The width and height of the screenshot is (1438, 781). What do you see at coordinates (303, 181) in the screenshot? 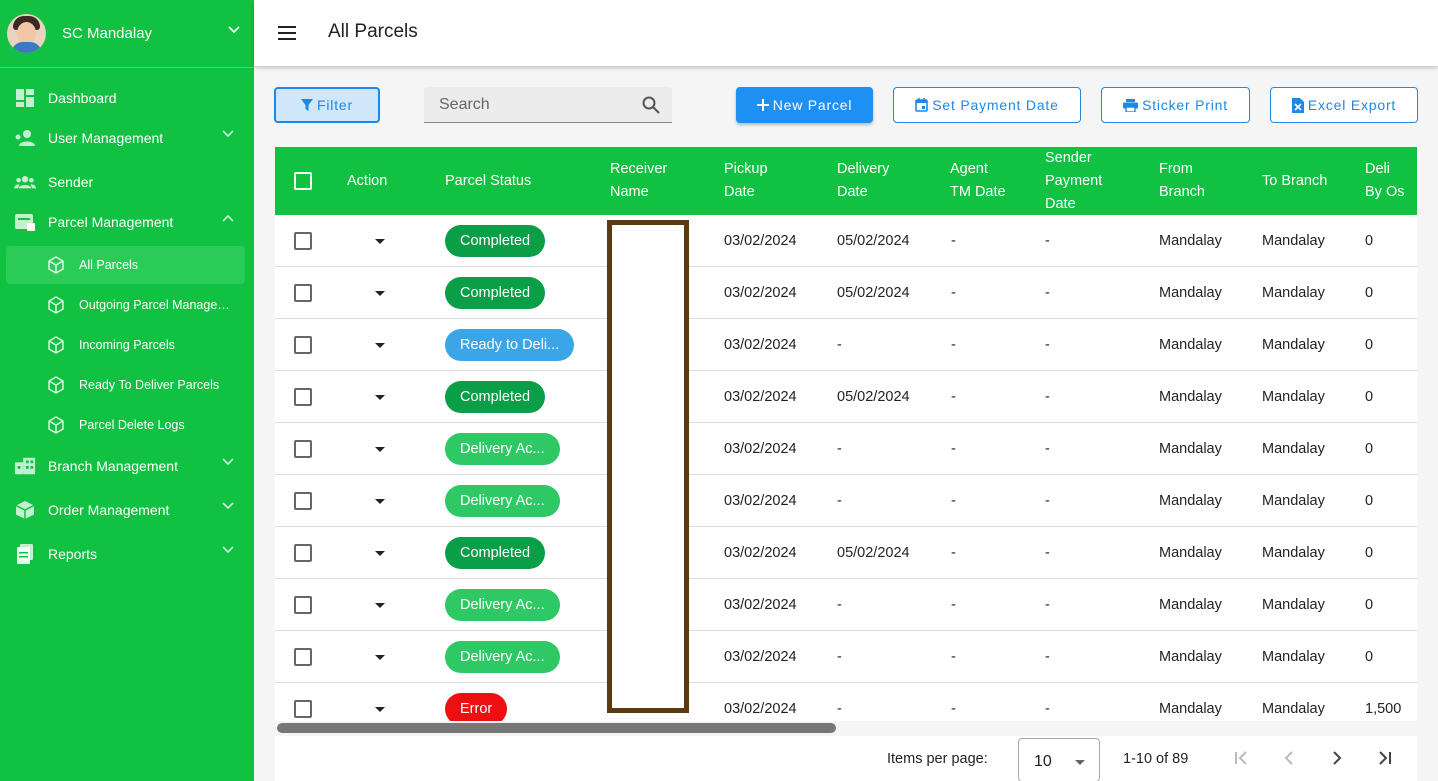
I see `select-all-checkbox` at bounding box center [303, 181].